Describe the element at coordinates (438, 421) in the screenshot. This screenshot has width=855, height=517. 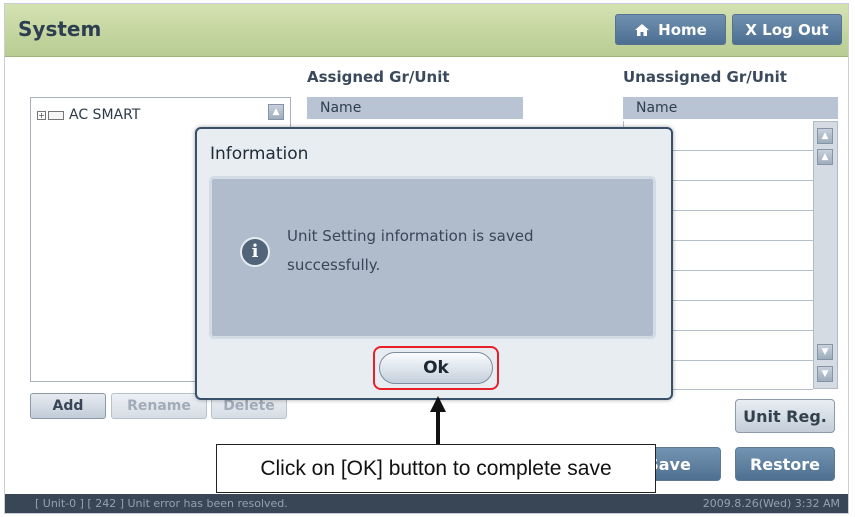
I see `callout-arrow` at that location.